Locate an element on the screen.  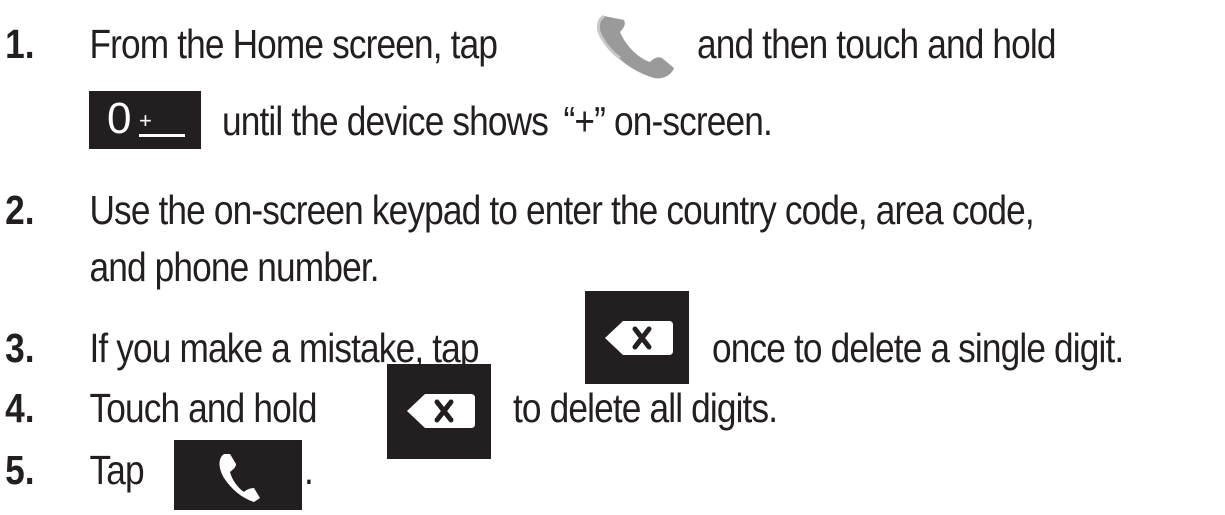
step-text: . is located at coordinates (309, 469).